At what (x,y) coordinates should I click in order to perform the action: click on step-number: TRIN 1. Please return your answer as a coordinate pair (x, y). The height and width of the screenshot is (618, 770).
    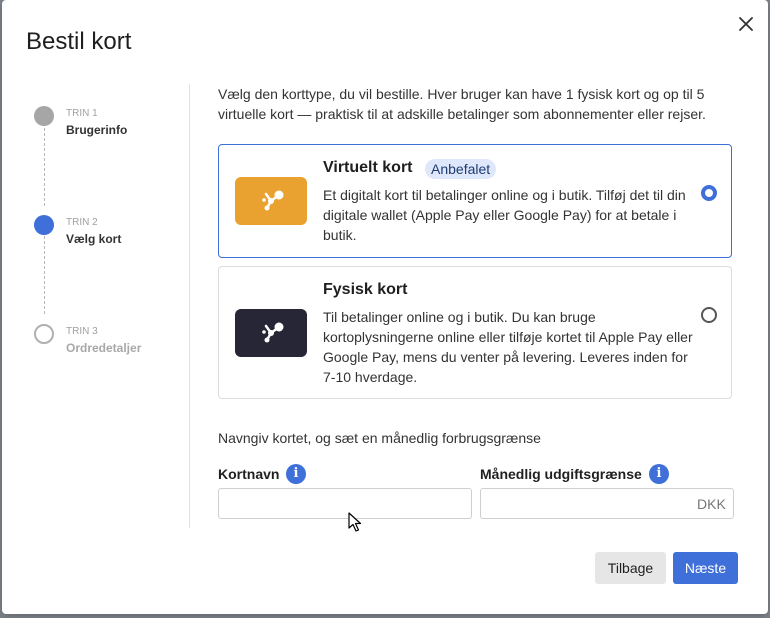
    Looking at the image, I should click on (82, 113).